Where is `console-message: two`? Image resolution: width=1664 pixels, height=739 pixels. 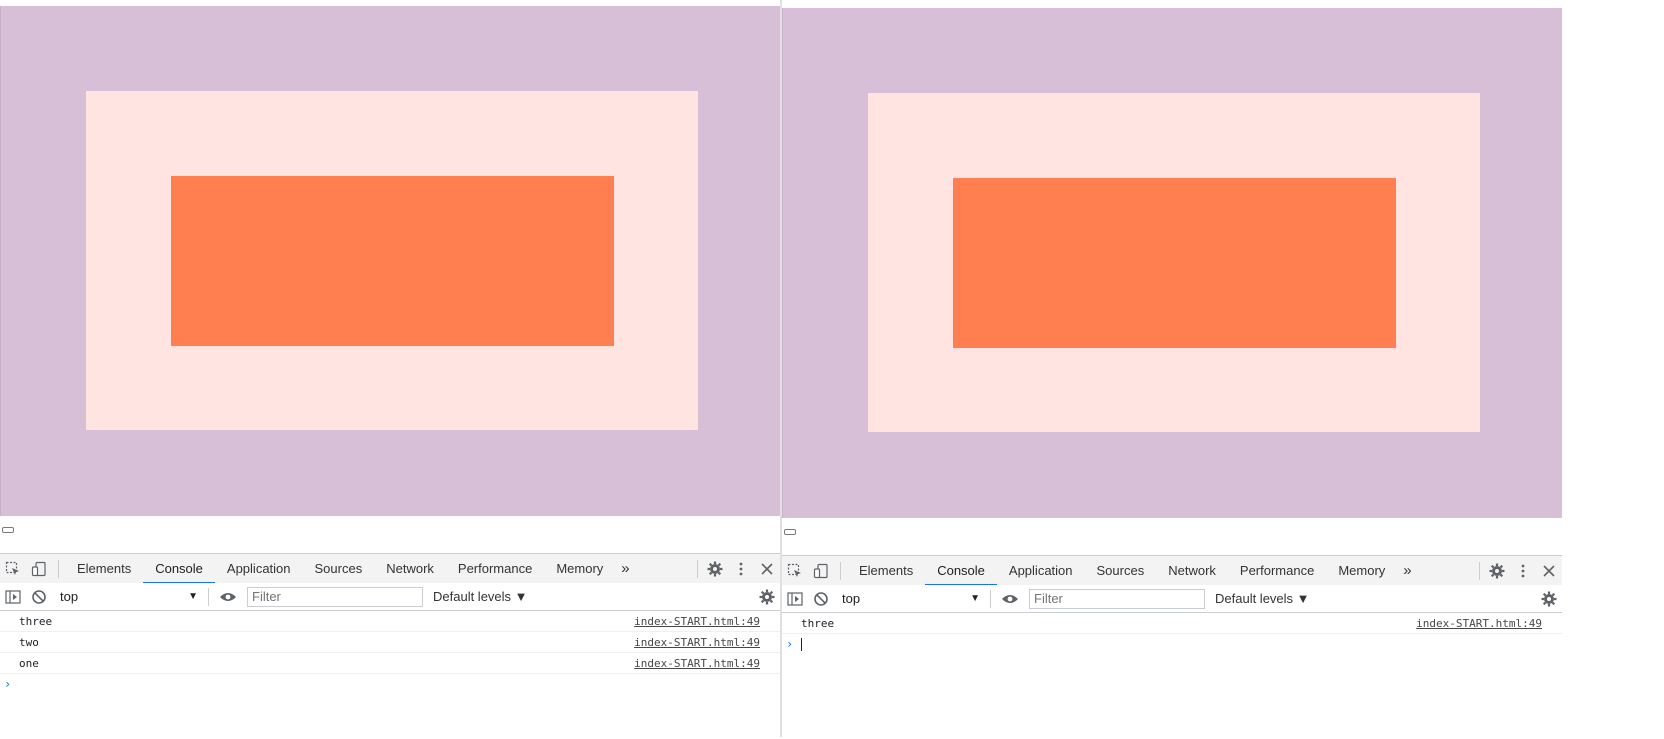 console-message: two is located at coordinates (29, 642).